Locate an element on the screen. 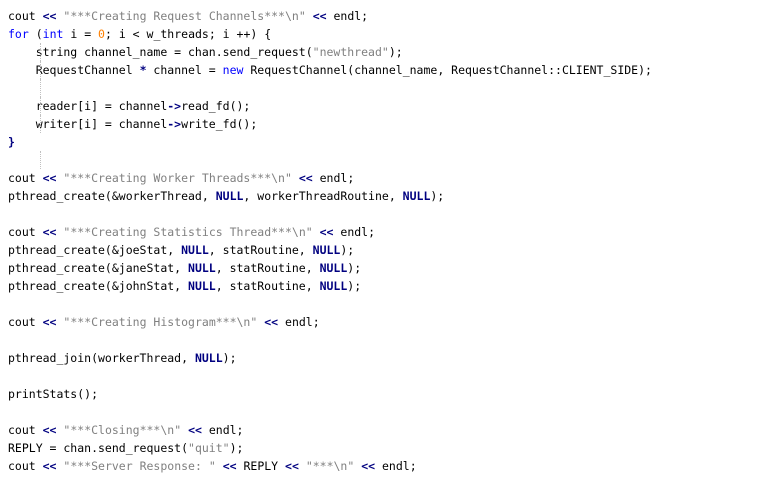 This screenshot has height=480, width=757. keyword-token: new is located at coordinates (233, 70).